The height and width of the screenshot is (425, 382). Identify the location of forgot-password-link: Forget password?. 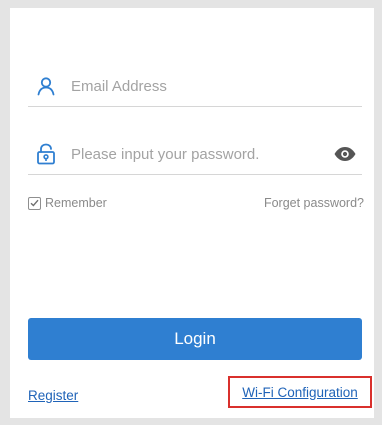
(314, 203).